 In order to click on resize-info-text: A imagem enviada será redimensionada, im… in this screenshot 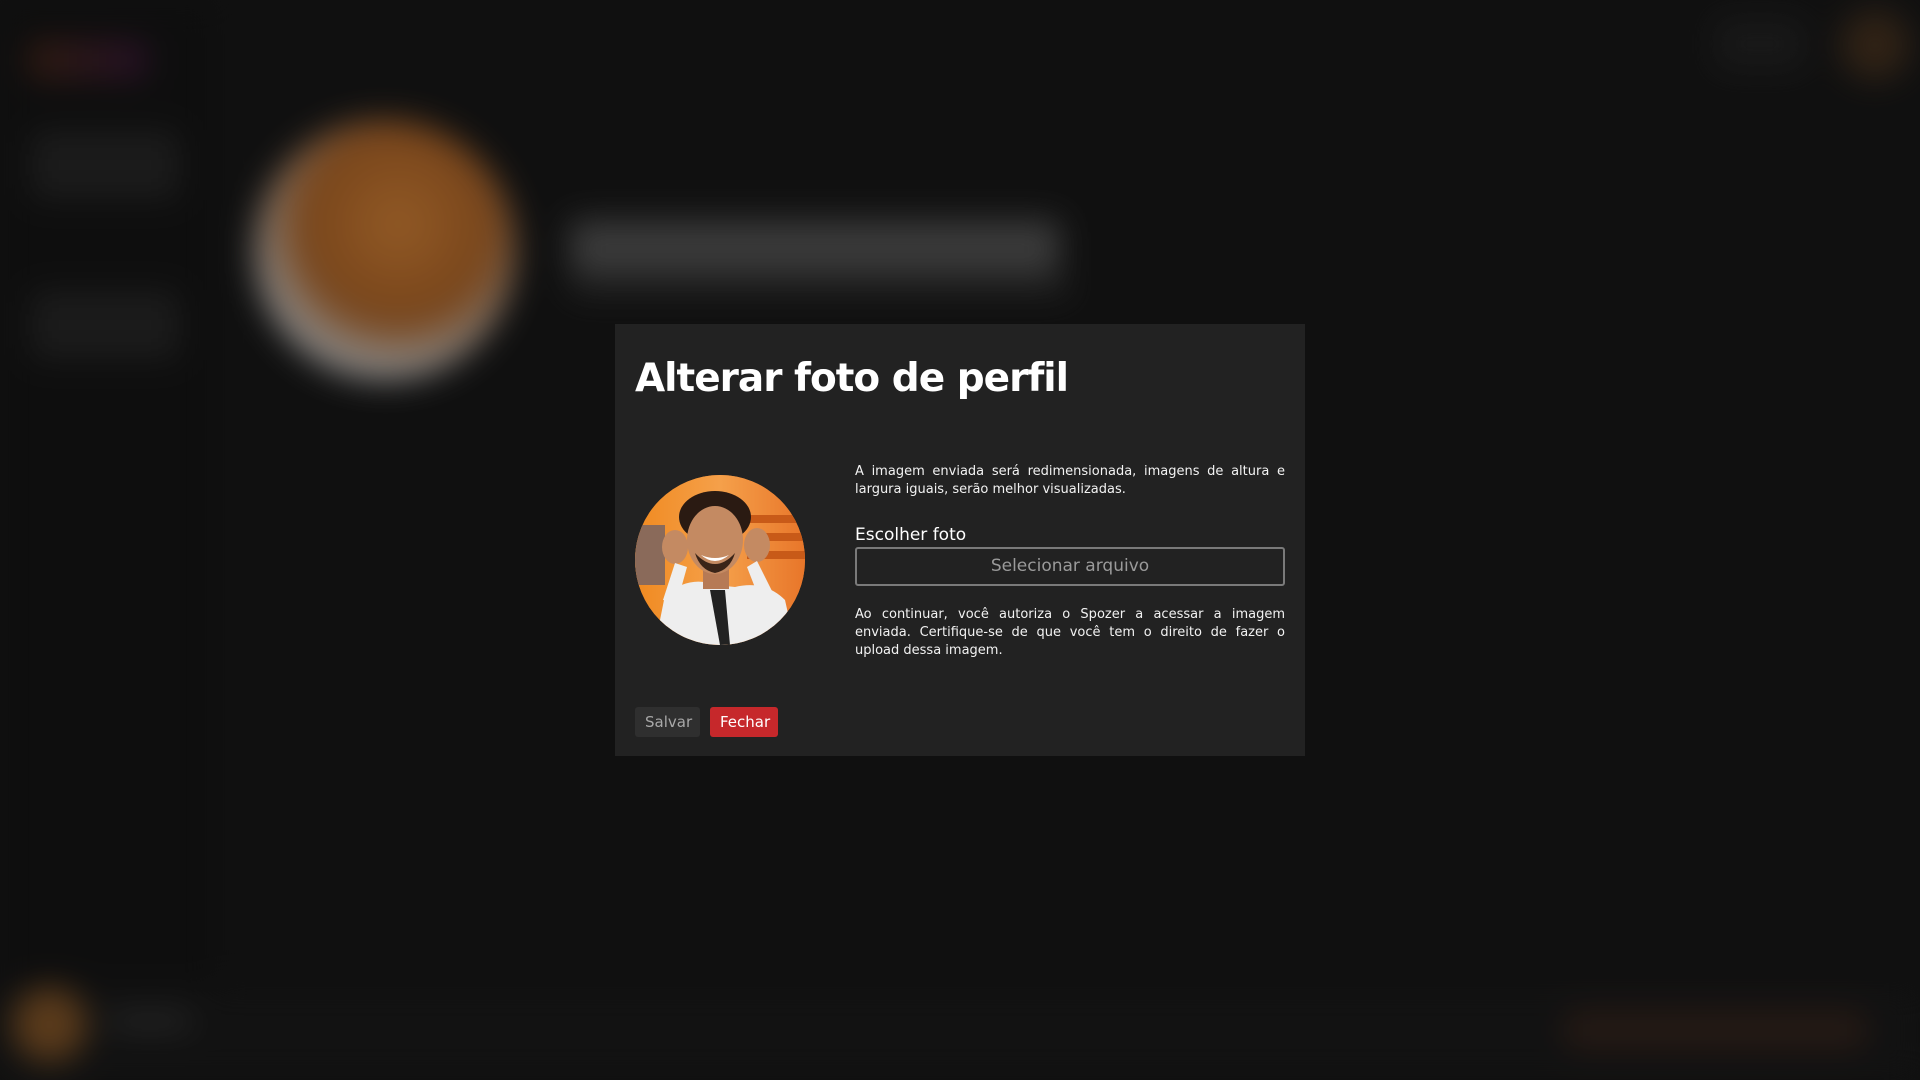, I will do `click(1070, 480)`.